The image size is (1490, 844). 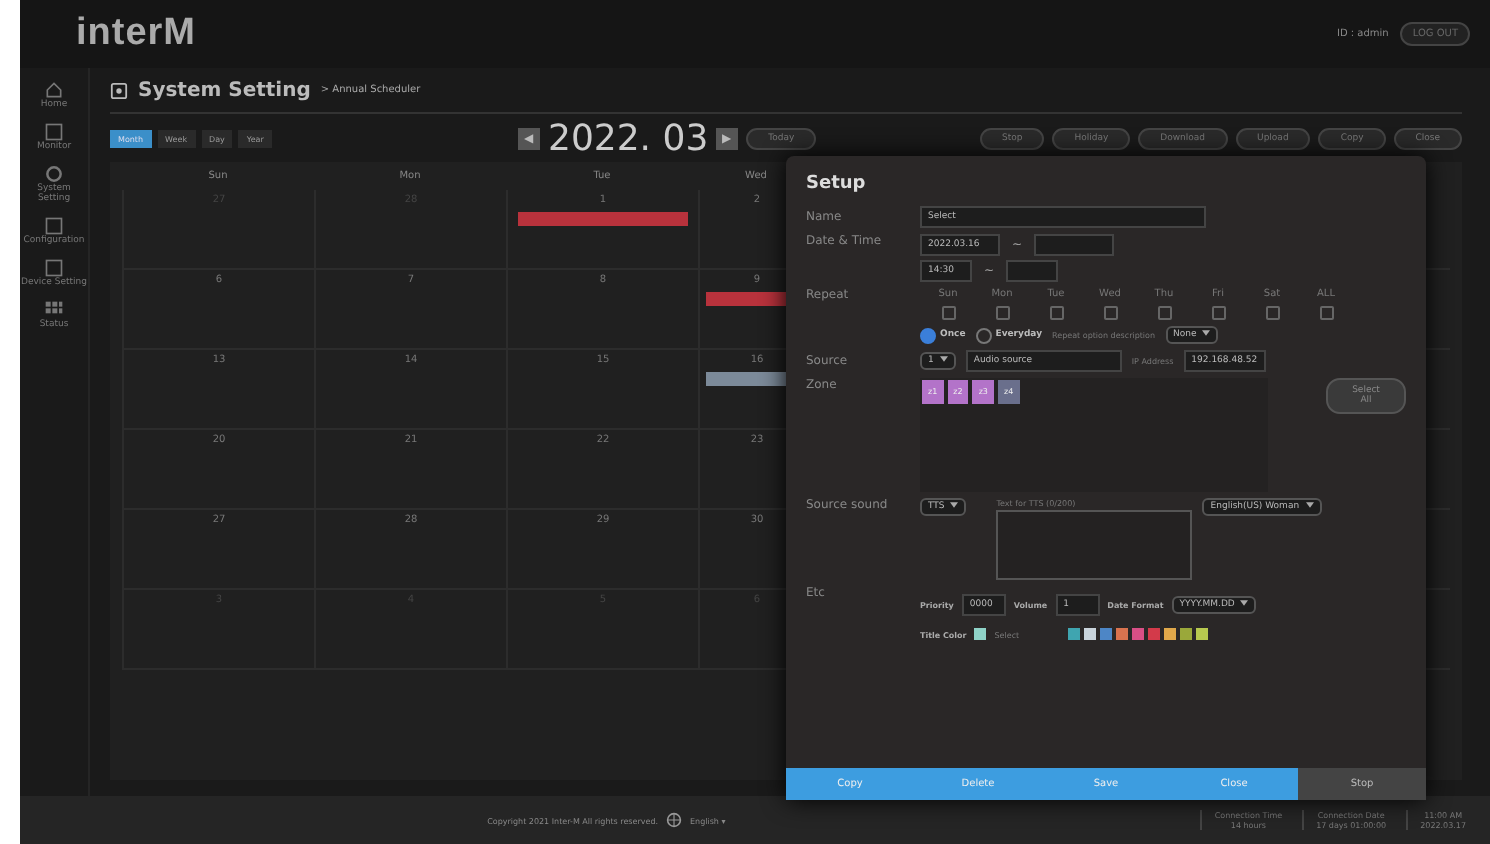 What do you see at coordinates (674, 820) in the screenshot?
I see `globe-icon` at bounding box center [674, 820].